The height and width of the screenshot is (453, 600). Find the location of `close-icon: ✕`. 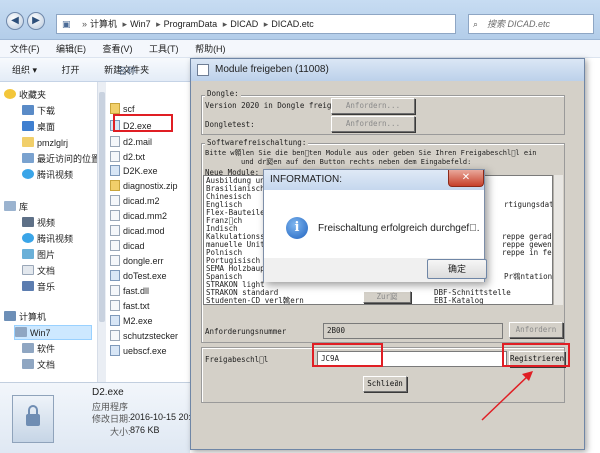

close-icon: ✕ is located at coordinates (466, 178).